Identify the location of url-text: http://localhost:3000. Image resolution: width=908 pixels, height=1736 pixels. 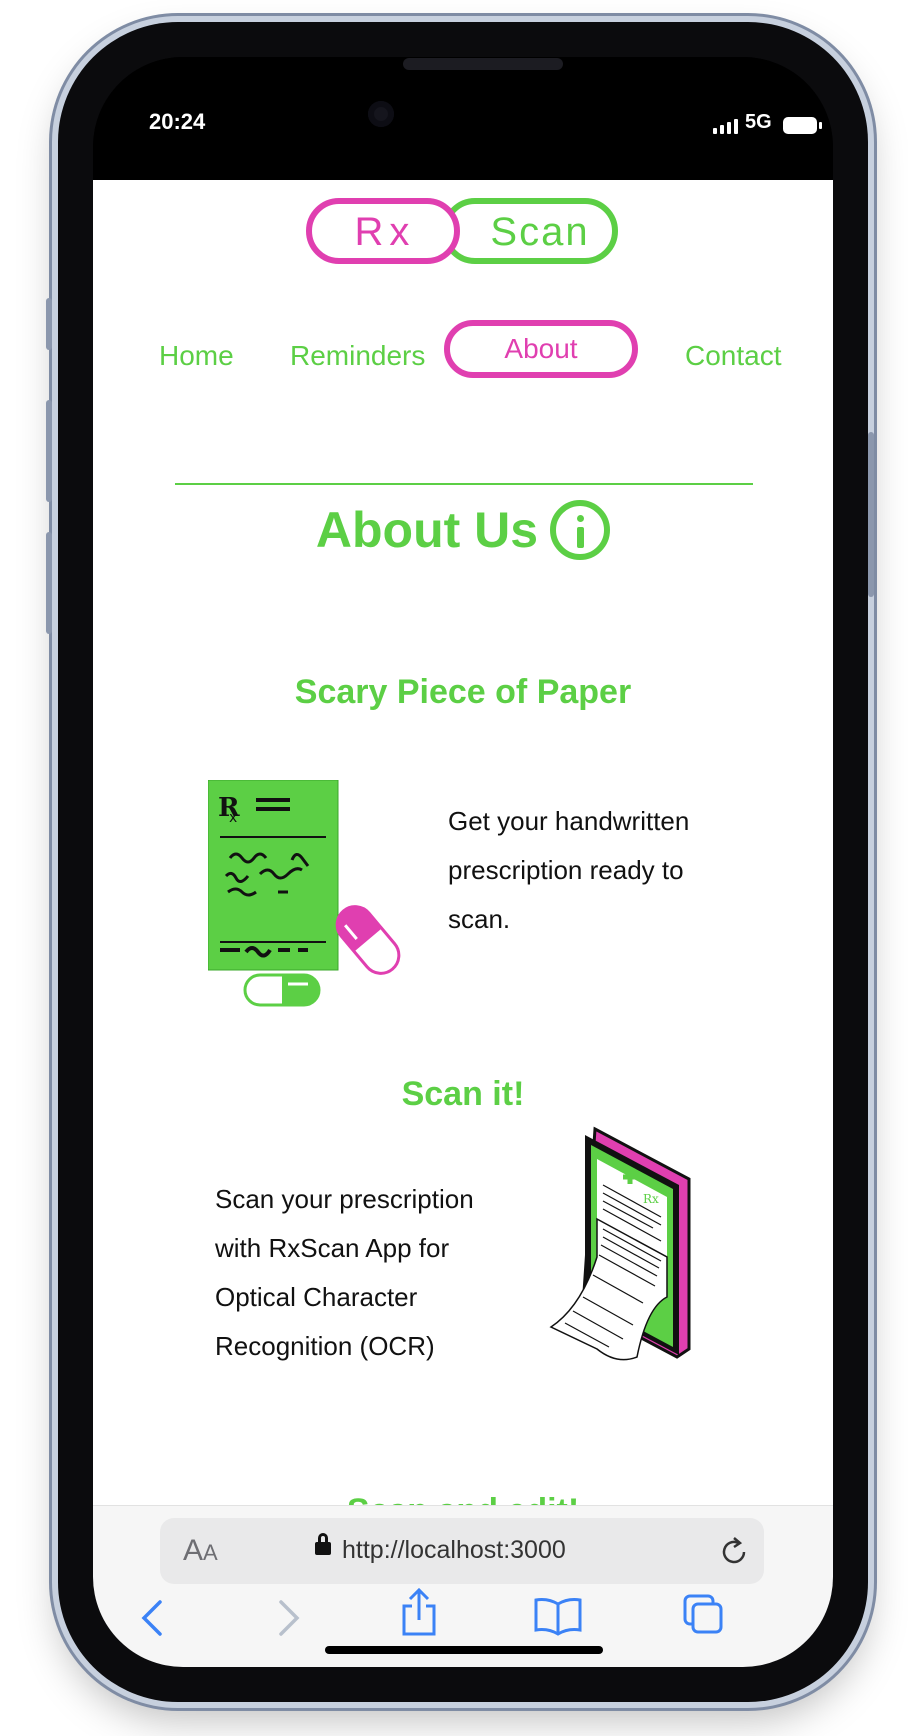
(454, 1550).